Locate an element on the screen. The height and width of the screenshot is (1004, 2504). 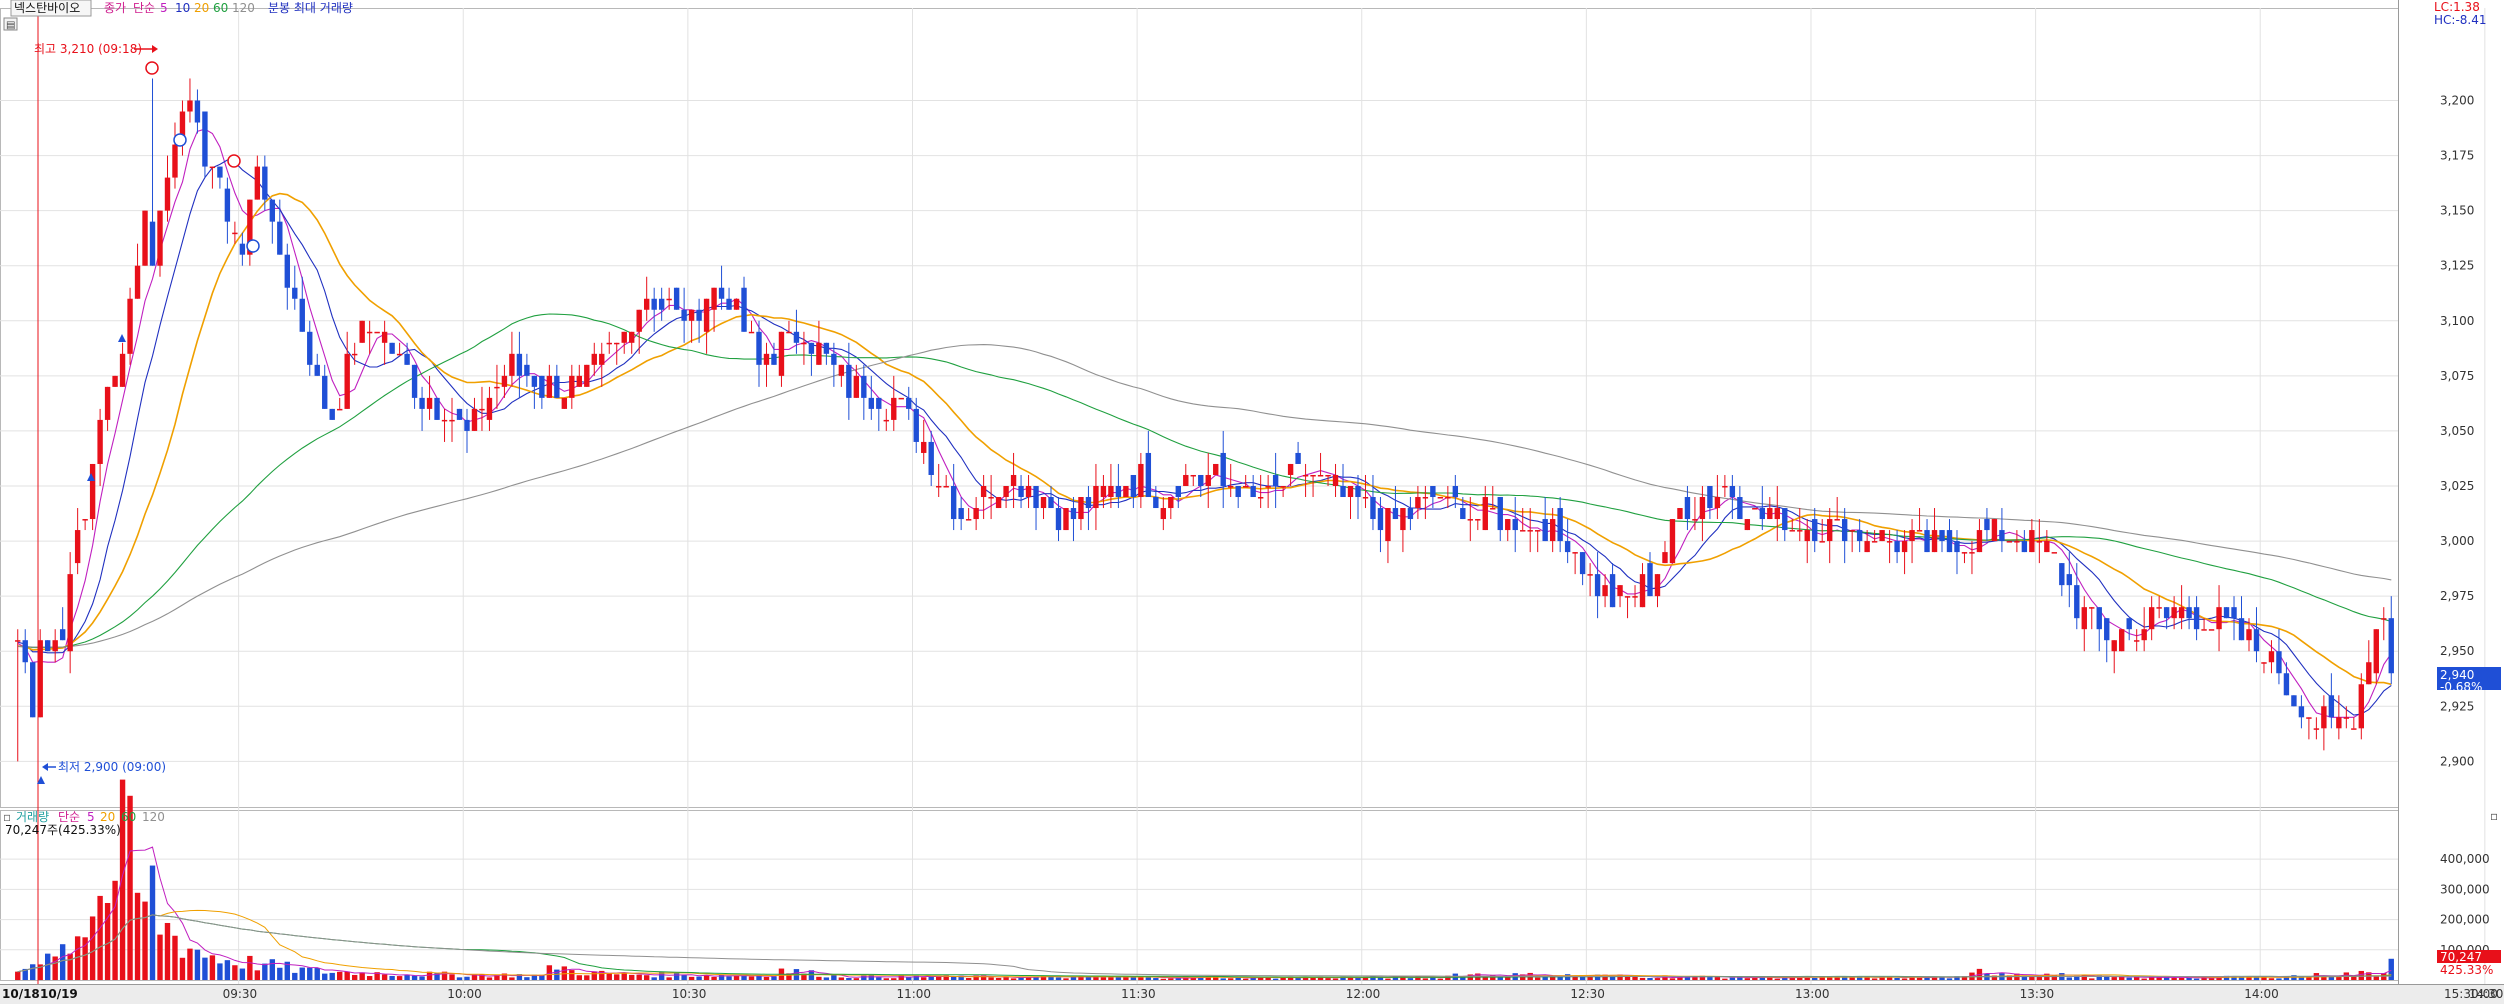
volume-axis: 100,000200,000300,000400,000 is located at coordinates (2465, 904).